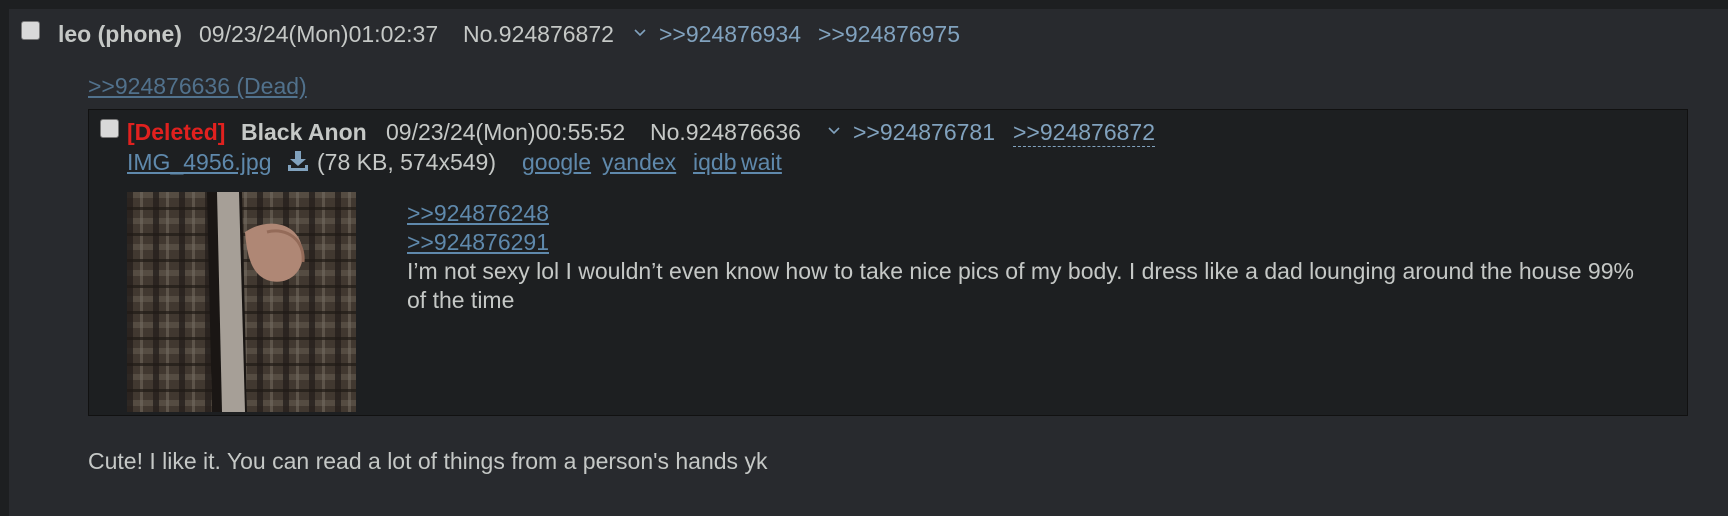 The width and height of the screenshot is (1728, 516). What do you see at coordinates (1027, 242) in the screenshot?
I see `quote-link: >>924876291` at bounding box center [1027, 242].